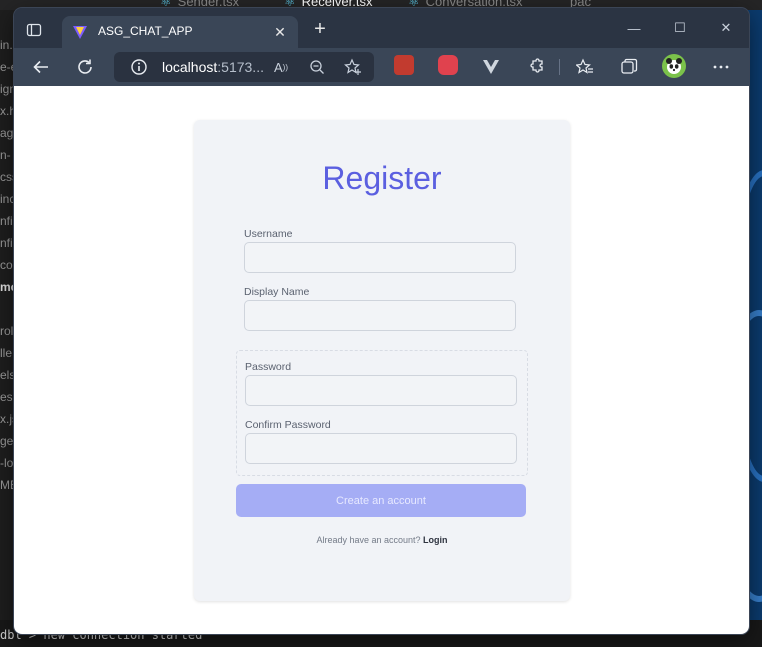  What do you see at coordinates (85, 67) in the screenshot?
I see `refresh-icon` at bounding box center [85, 67].